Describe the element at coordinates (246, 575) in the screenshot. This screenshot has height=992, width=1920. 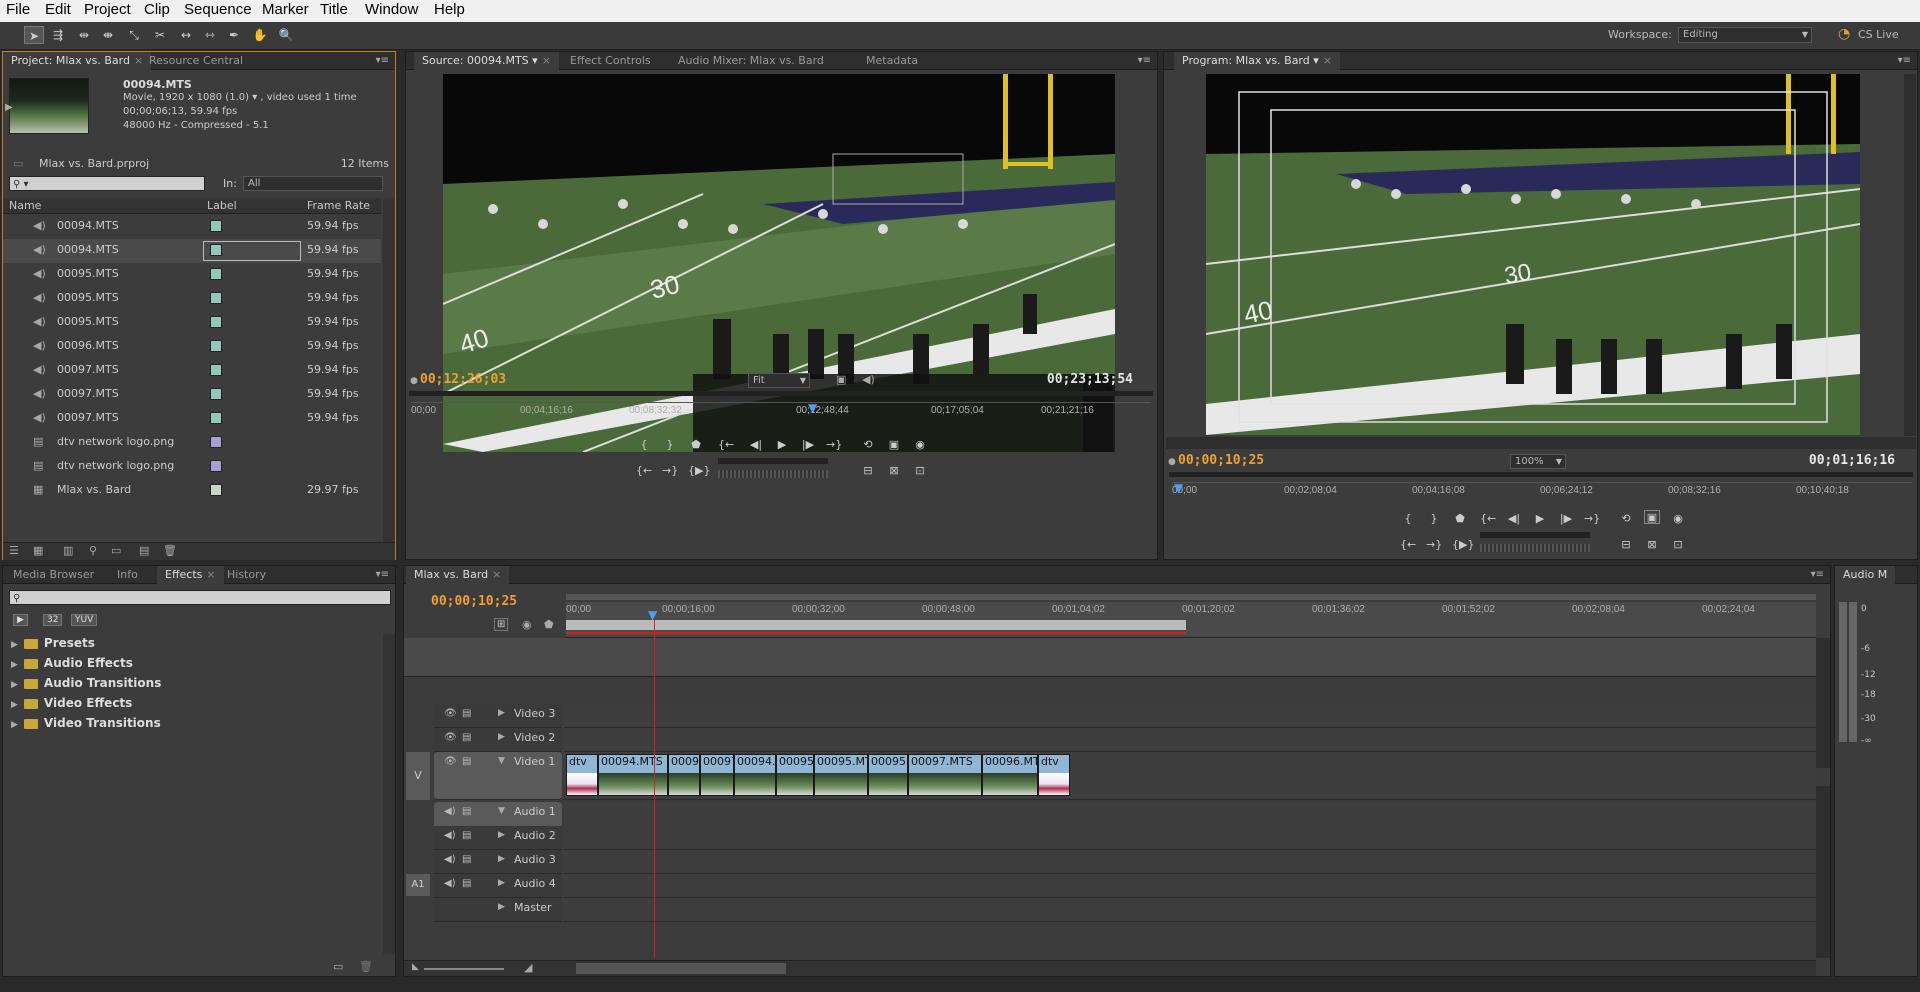
I see `tab-history: History` at that location.